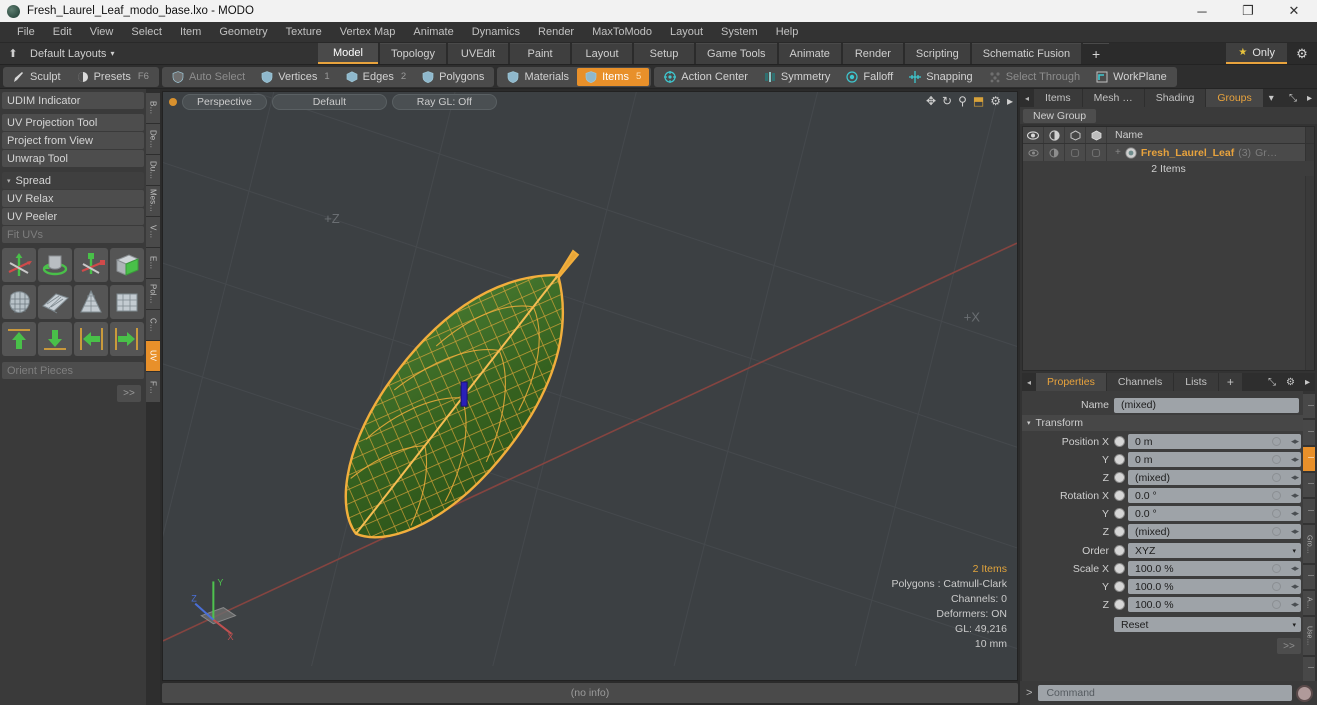  What do you see at coordinates (433, 32) in the screenshot?
I see `menu-item-animate: Animate` at bounding box center [433, 32].